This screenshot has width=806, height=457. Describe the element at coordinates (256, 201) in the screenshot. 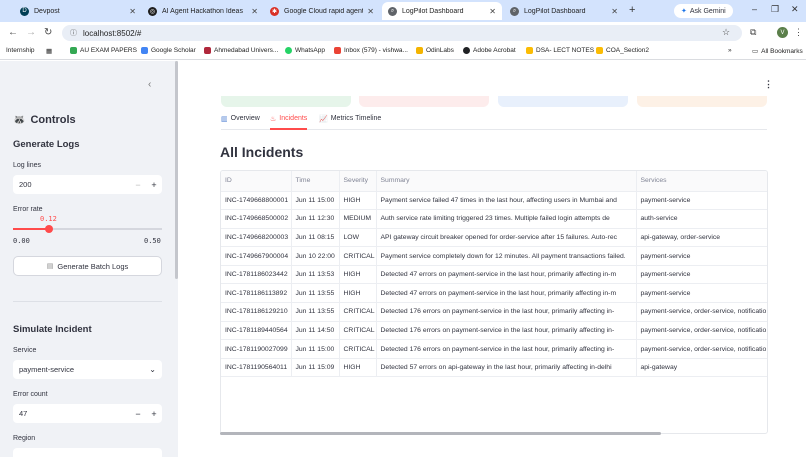

I see `cell-id: INC-1749668800001` at that location.